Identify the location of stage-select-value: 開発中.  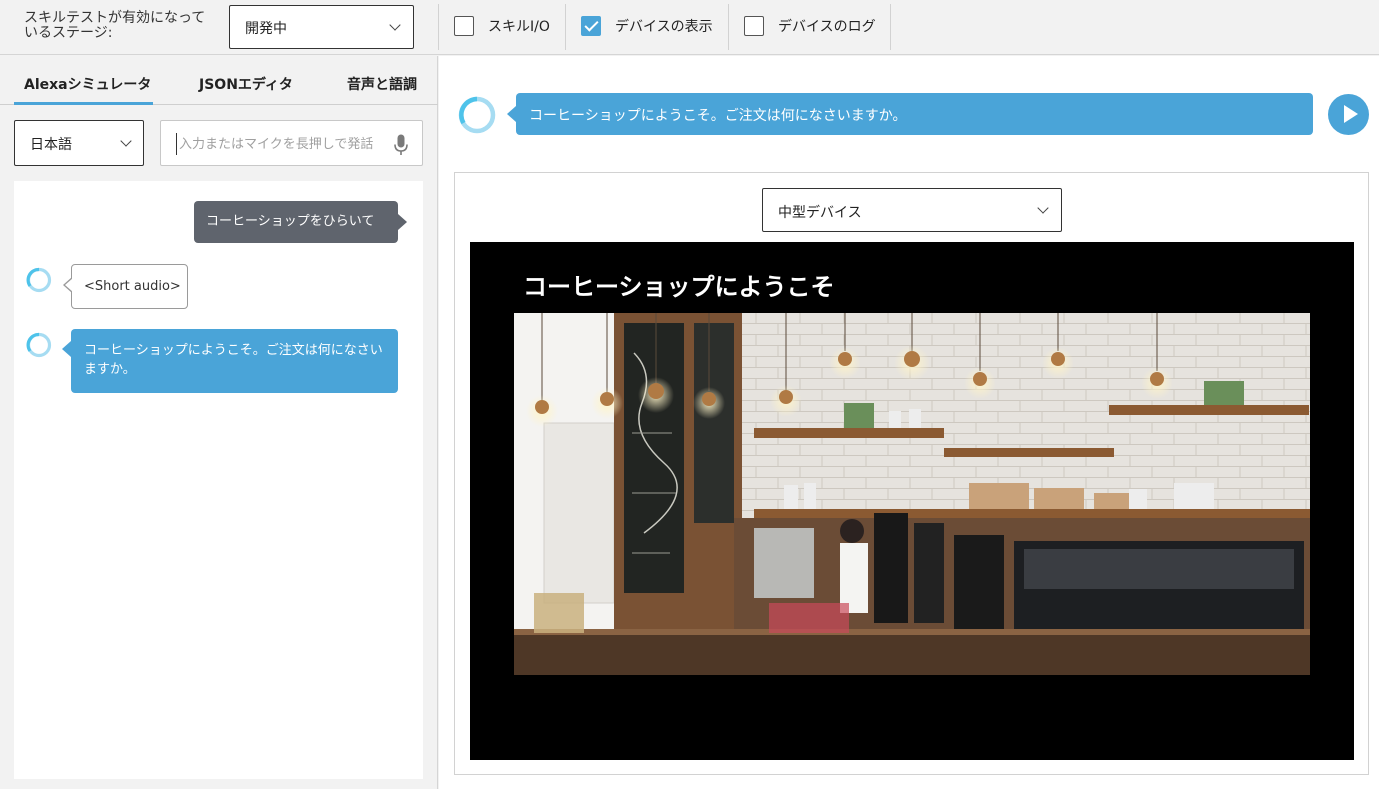
(266, 29).